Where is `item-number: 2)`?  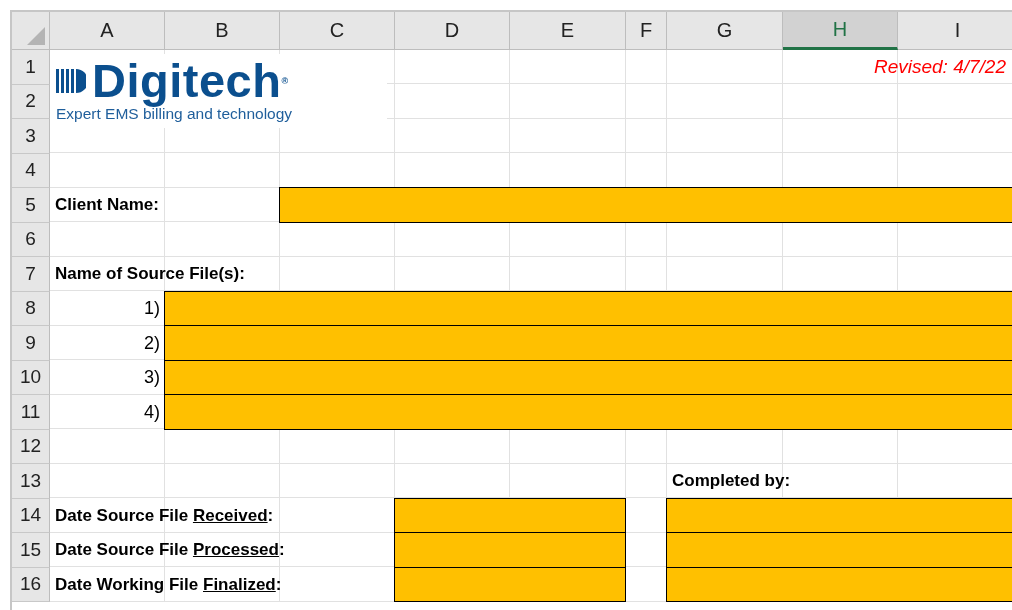 item-number: 2) is located at coordinates (152, 343).